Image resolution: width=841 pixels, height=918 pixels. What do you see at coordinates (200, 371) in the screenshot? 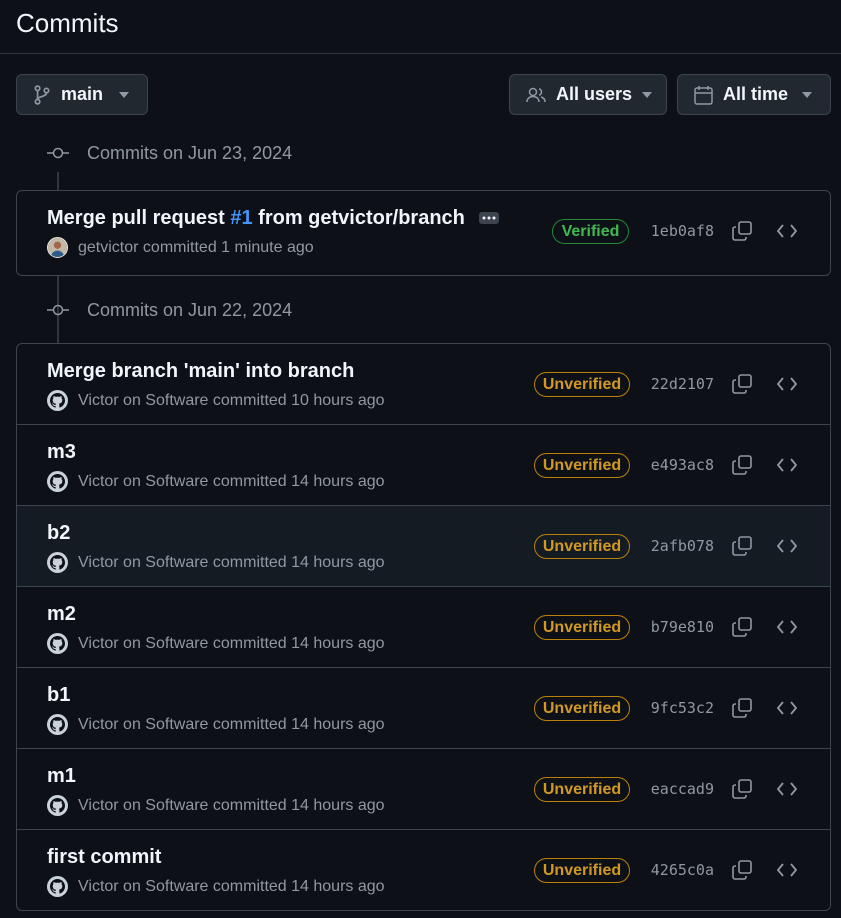
I see `commit-title: Merge branch 'main' into branch` at bounding box center [200, 371].